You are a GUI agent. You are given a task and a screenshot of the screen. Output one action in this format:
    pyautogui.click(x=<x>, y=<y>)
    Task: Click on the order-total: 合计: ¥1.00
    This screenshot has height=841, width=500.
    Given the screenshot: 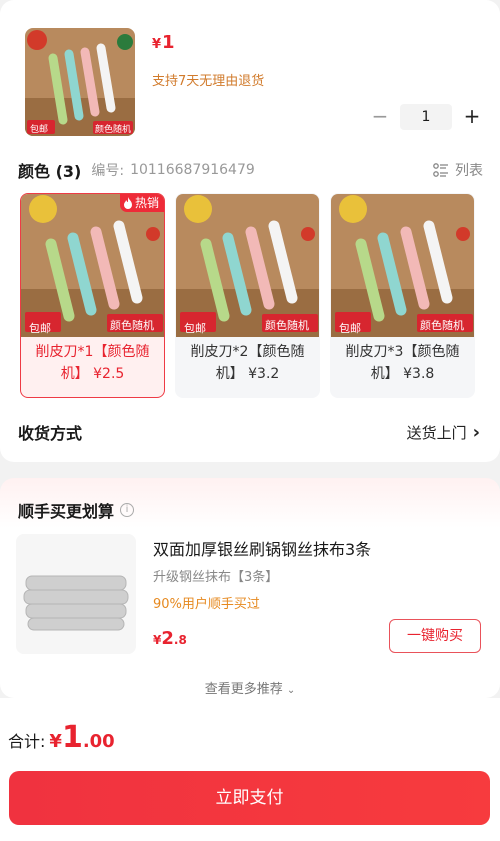 What is the action you would take?
    pyautogui.click(x=61, y=737)
    